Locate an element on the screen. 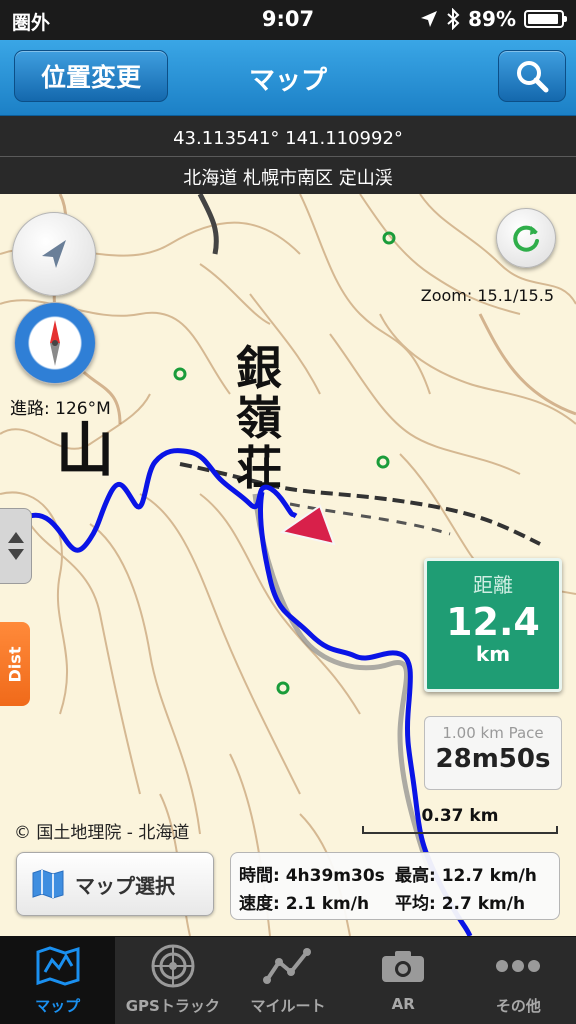 This screenshot has width=576, height=1024. tab-my-route: マイルート is located at coordinates (287, 980).